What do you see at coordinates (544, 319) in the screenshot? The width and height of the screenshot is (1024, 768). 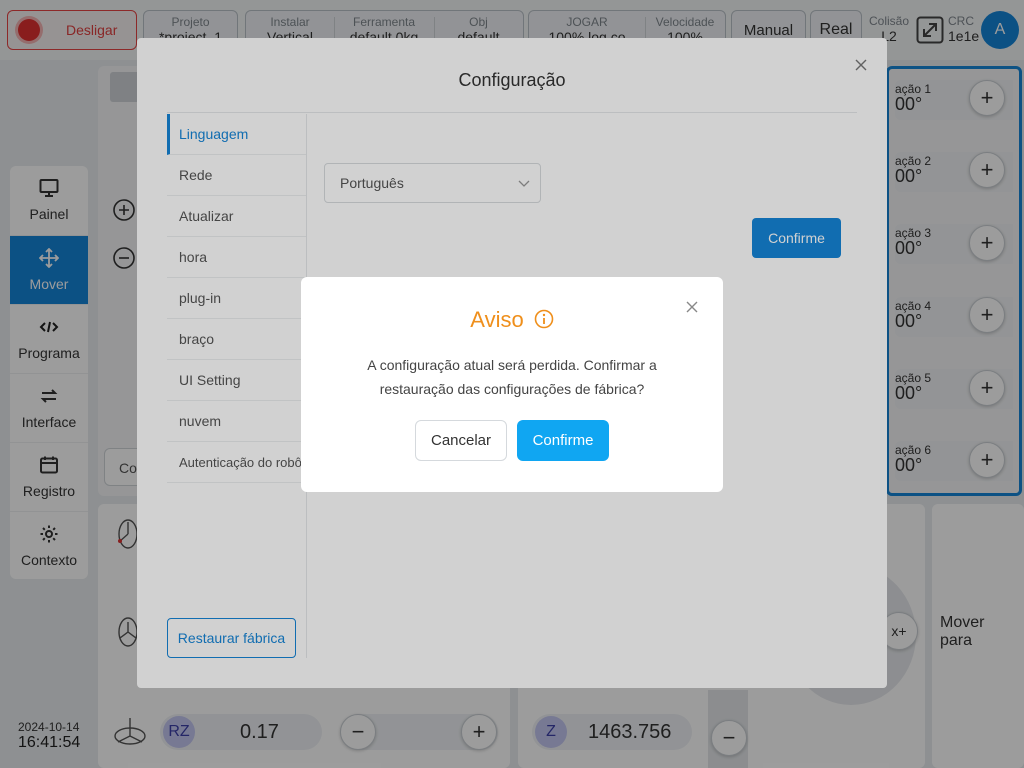 I see `info-icon` at bounding box center [544, 319].